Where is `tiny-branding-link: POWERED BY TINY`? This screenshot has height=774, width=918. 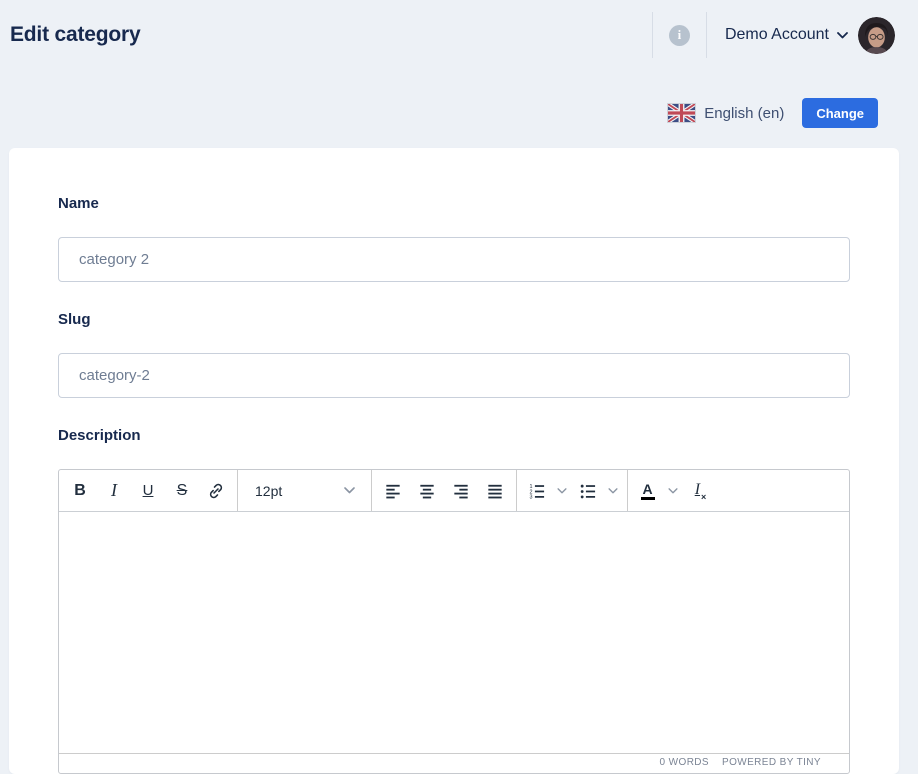 tiny-branding-link: POWERED BY TINY is located at coordinates (771, 762).